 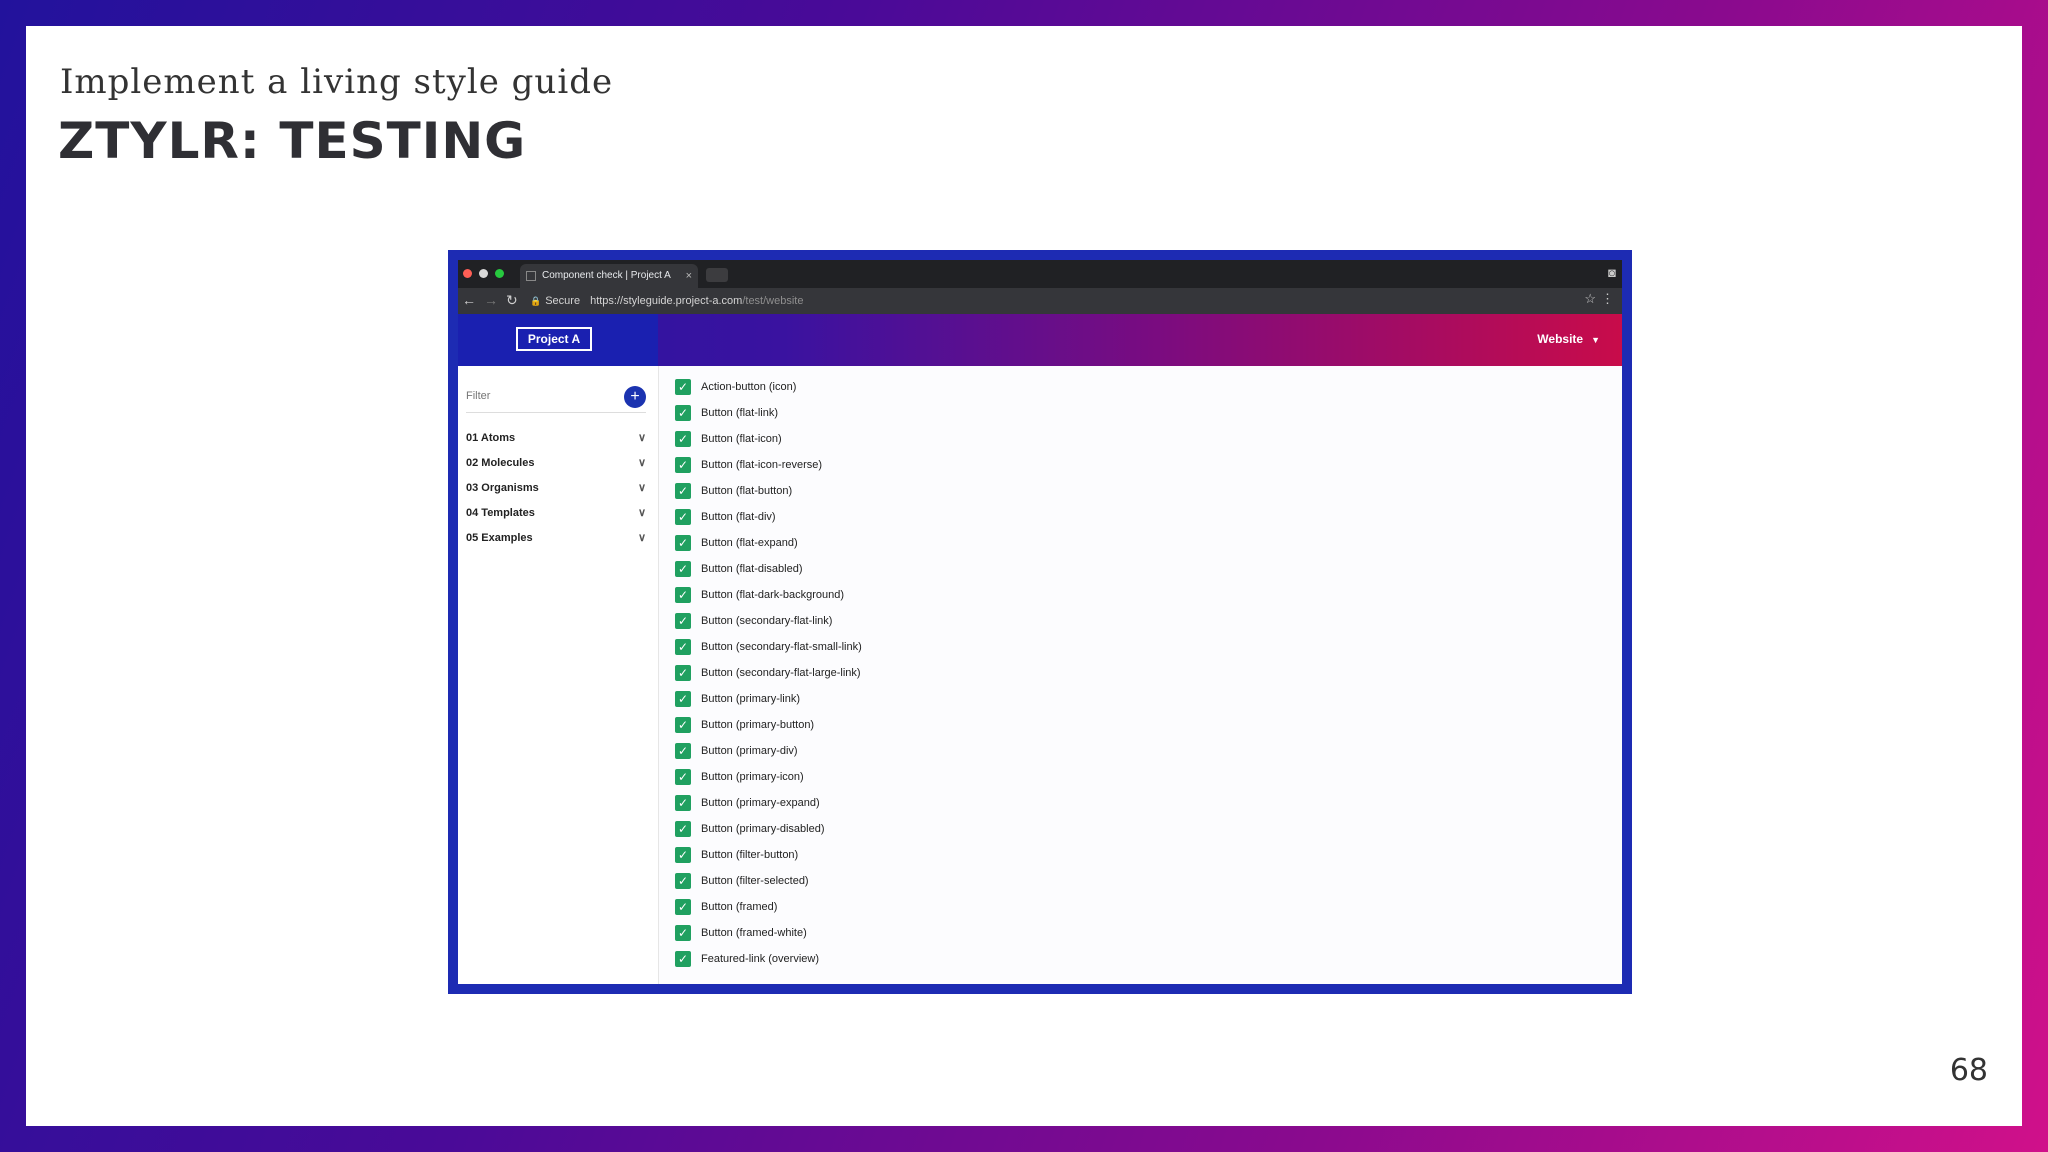 What do you see at coordinates (760, 959) in the screenshot?
I see `component-label: Featured-link (overview)` at bounding box center [760, 959].